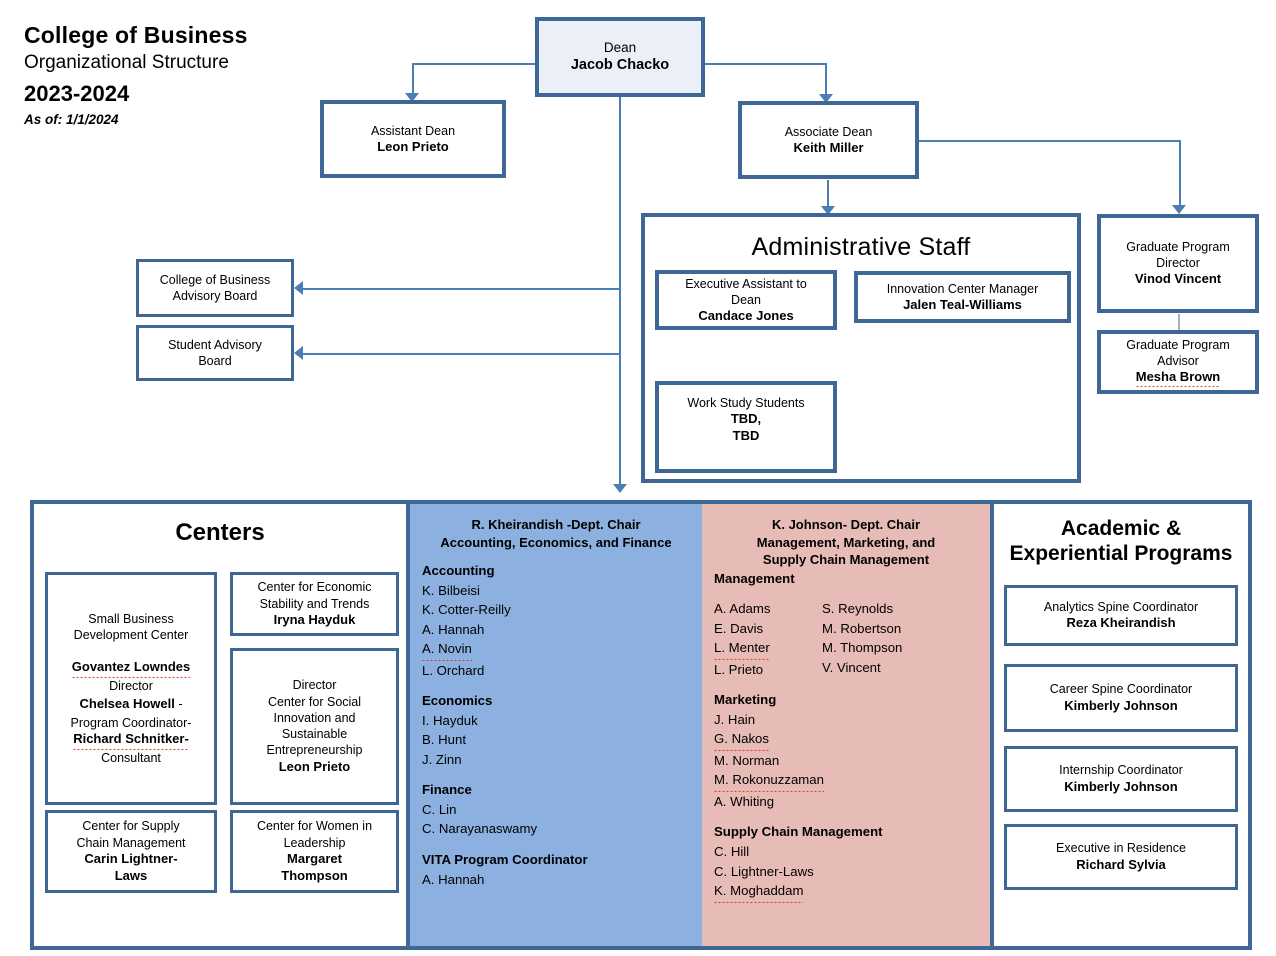  I want to click on exec-assistant-person: Candace Jones, so click(746, 315).